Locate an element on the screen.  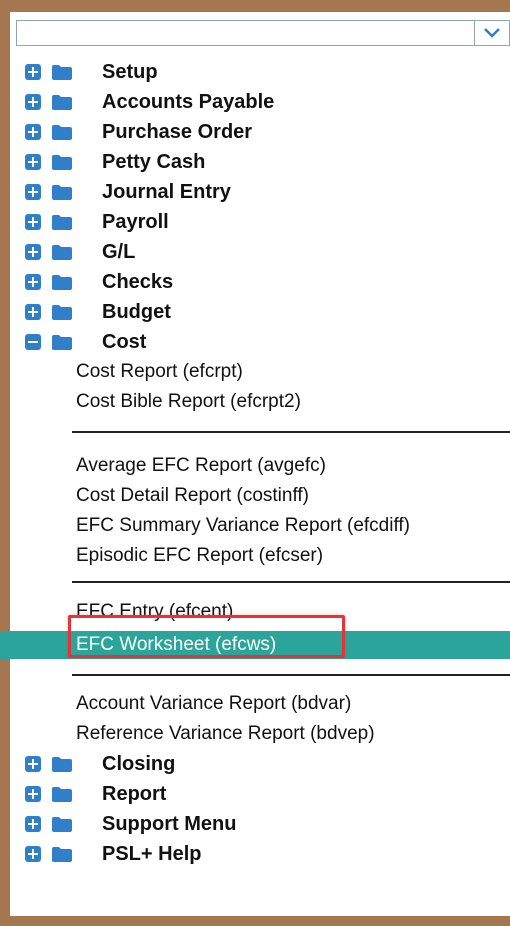
menu-item-cost-report: Cost Report (efcrpt) is located at coordinates (255, 372).